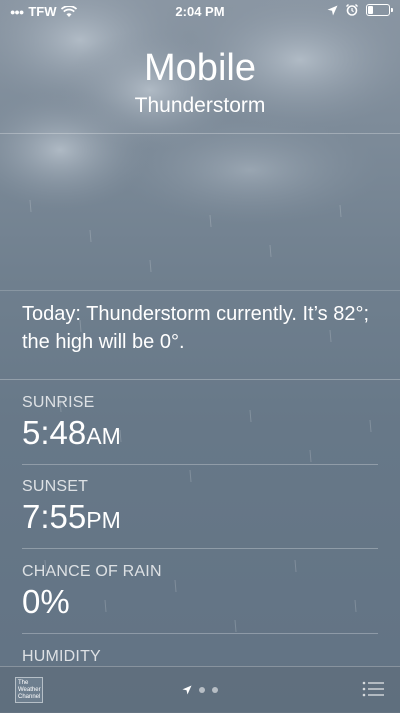  What do you see at coordinates (92, 592) in the screenshot?
I see `detail-chance-of-rain: CHANCE OF RAIN 0%` at bounding box center [92, 592].